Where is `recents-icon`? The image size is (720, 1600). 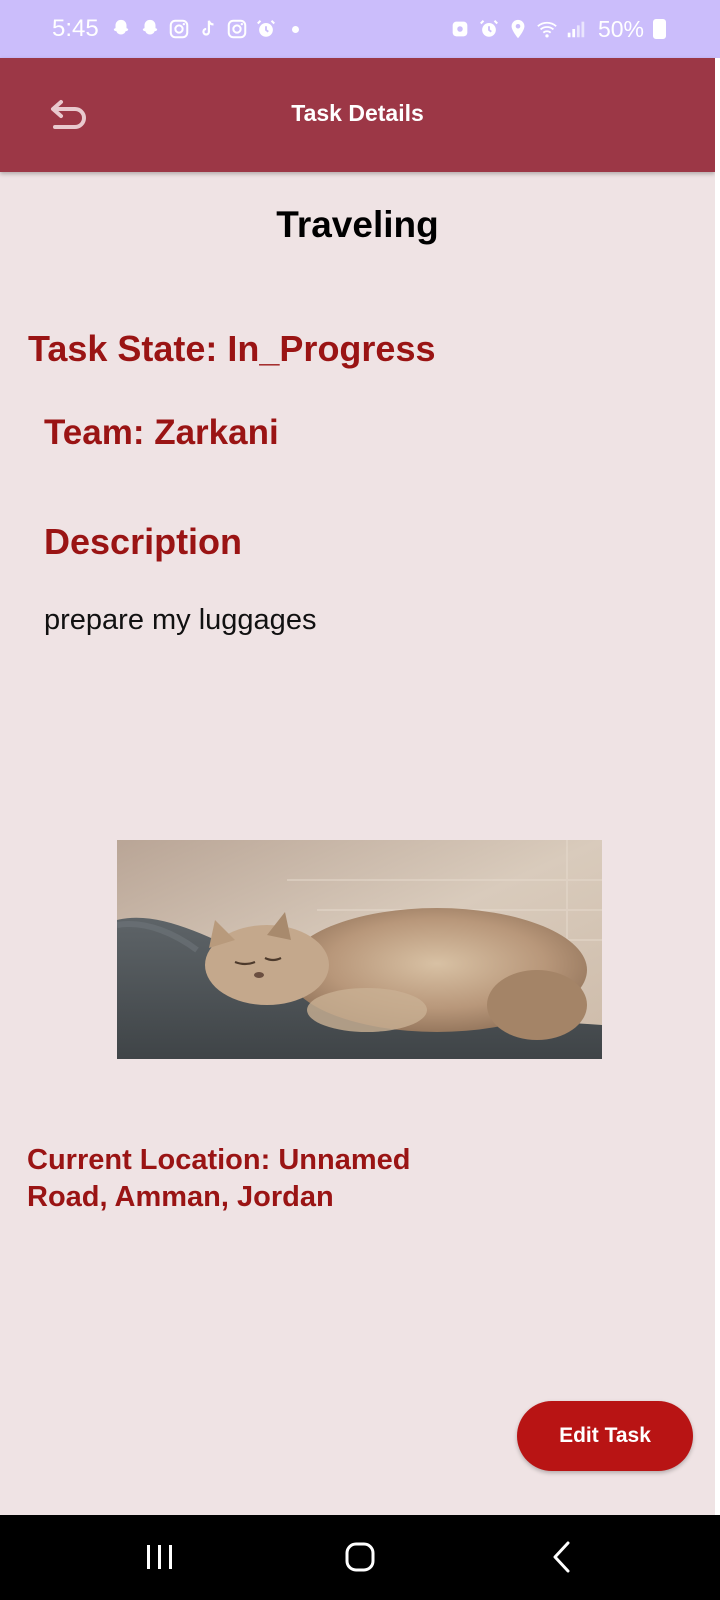 recents-icon is located at coordinates (160, 1557).